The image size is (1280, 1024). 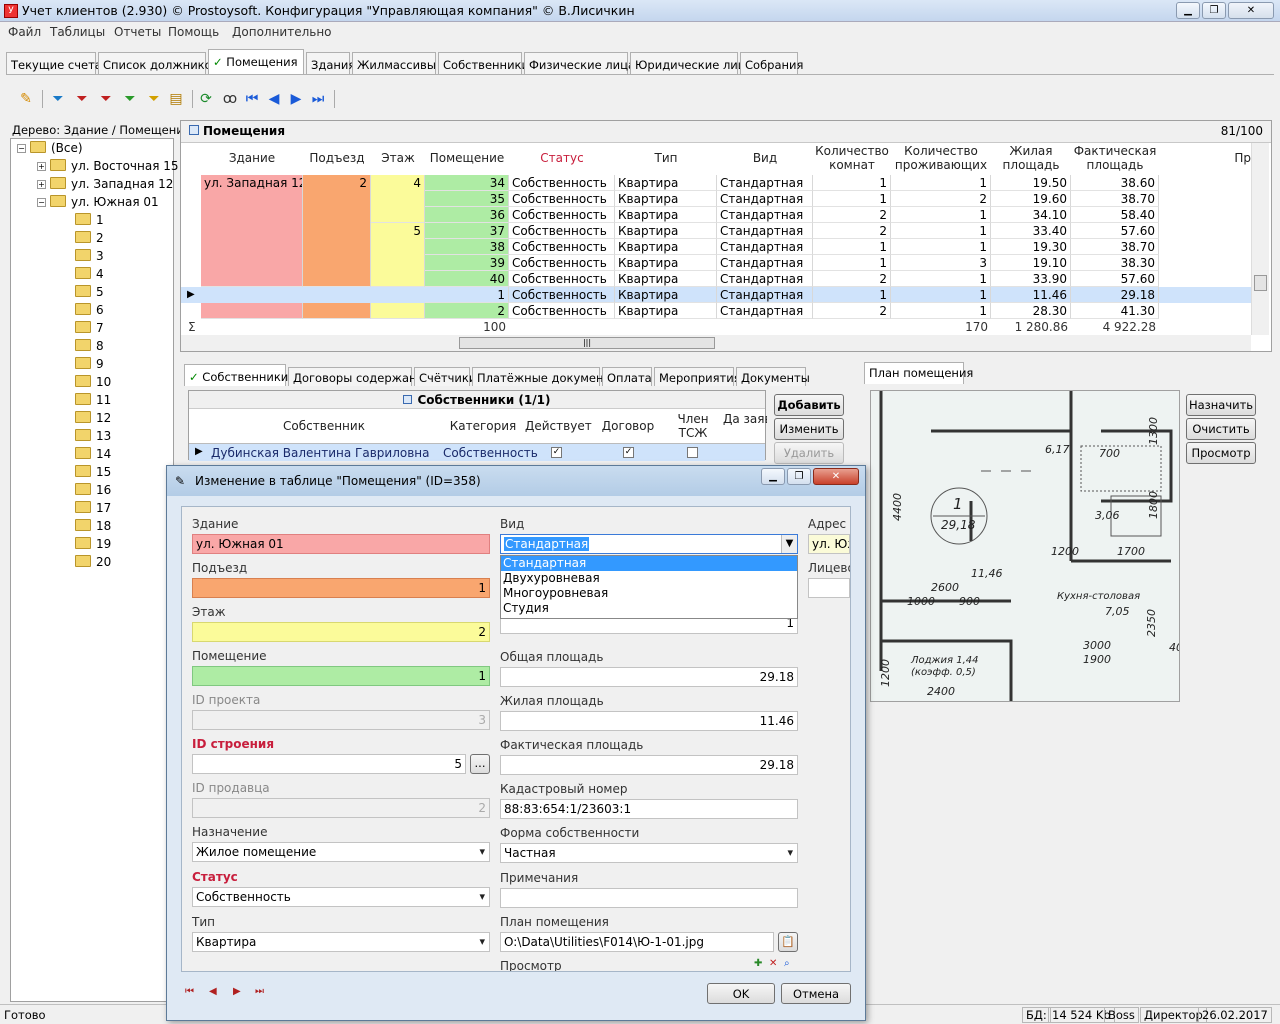 I want to click on tab-buildings: Здания, so click(x=330, y=63).